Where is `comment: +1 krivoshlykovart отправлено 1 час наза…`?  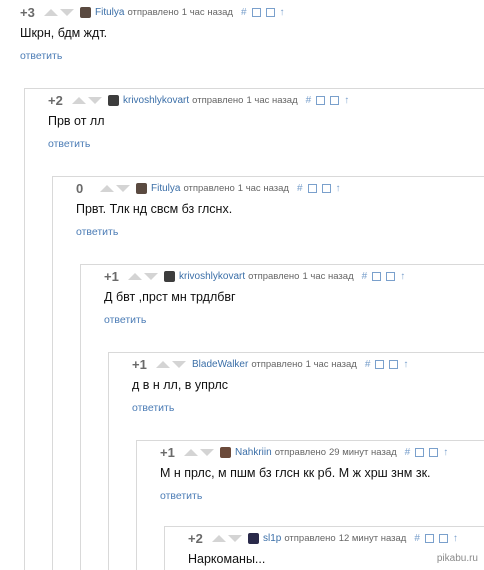 comment: +1 krivoshlykovart отправлено 1 час наза… is located at coordinates (294, 298).